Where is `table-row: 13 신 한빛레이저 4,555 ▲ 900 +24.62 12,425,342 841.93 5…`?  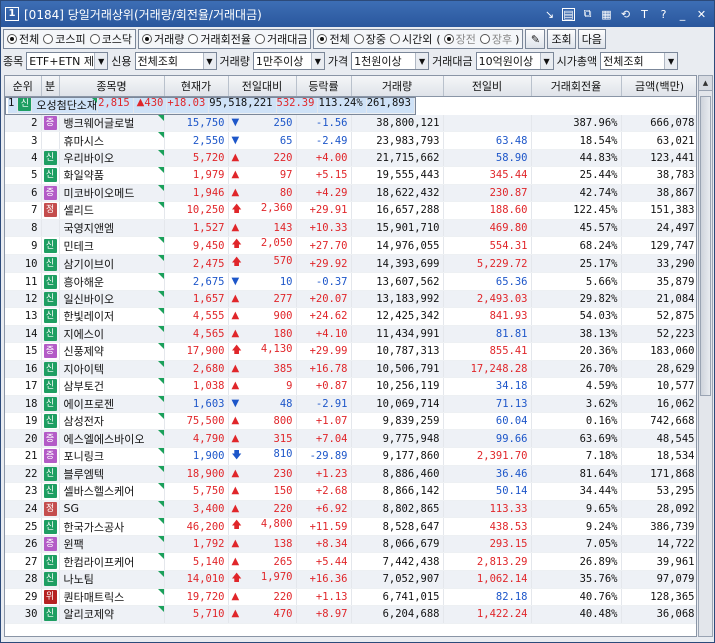
table-row: 13 신 한빛레이저 4,555 ▲ 900 +24.62 12,425,342 841.93 5… is located at coordinates (350, 316).